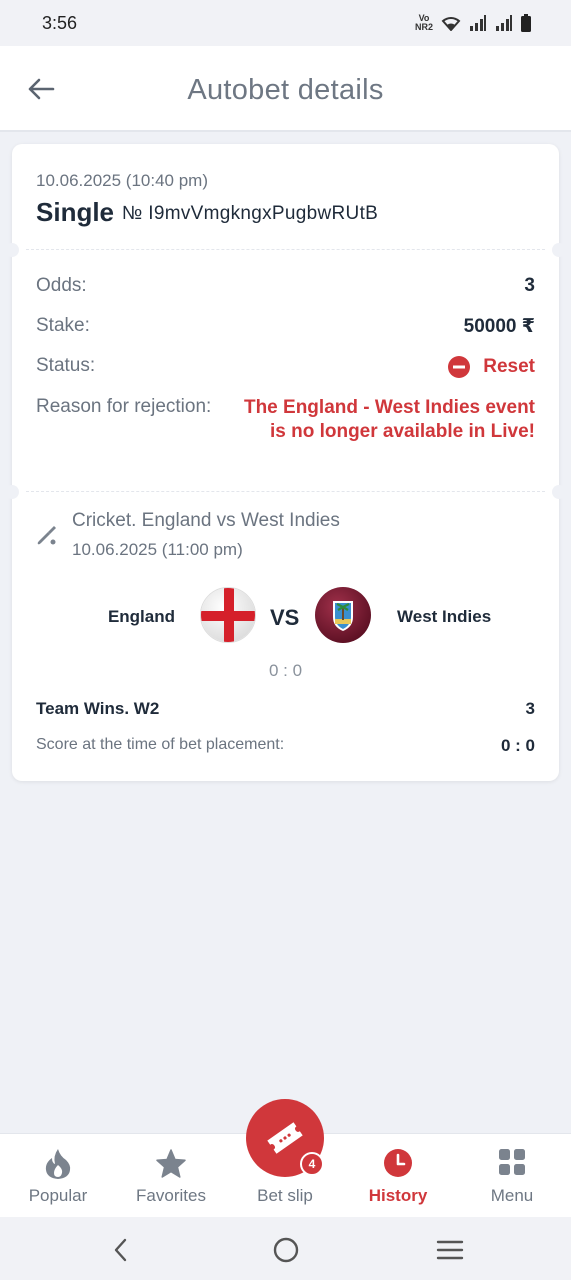  I want to click on page-title: Autobet details, so click(285, 90).